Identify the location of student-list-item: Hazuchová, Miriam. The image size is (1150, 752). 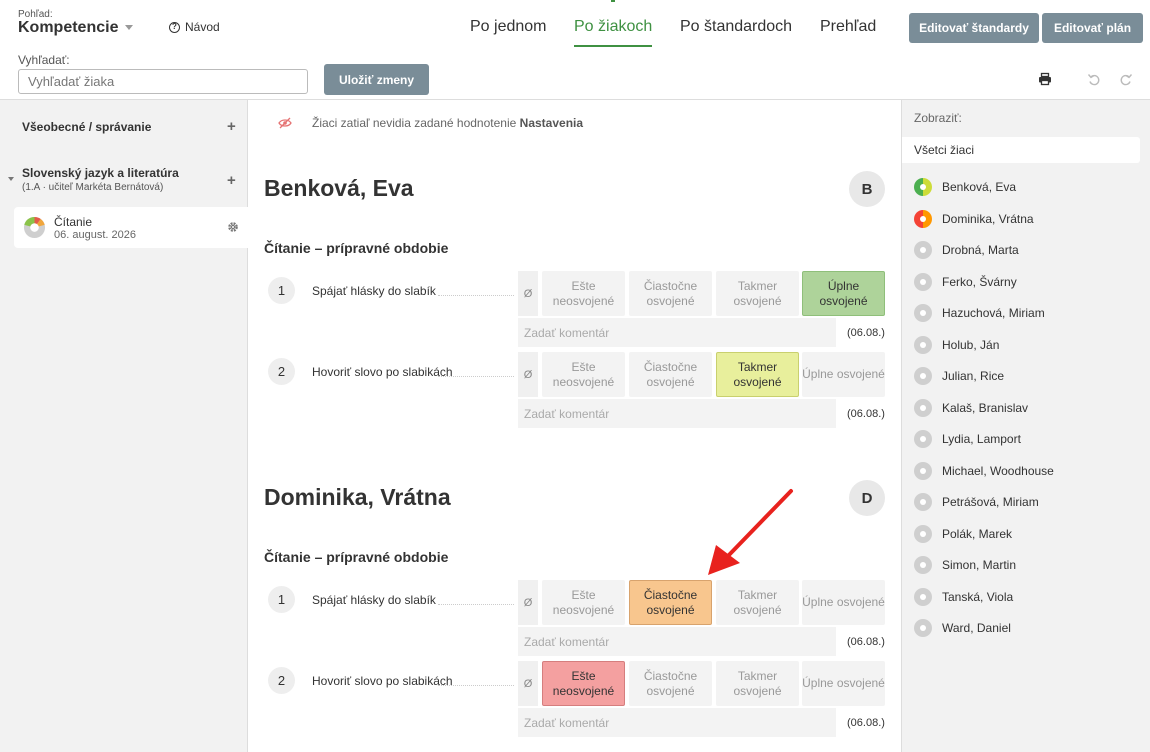
(979, 313).